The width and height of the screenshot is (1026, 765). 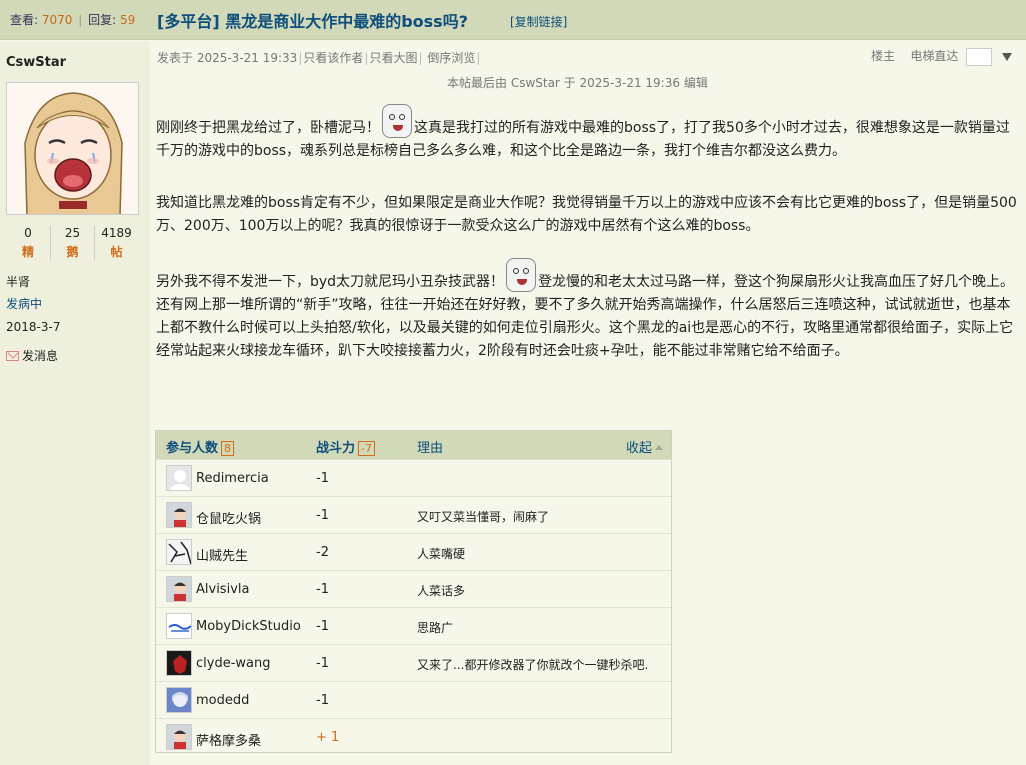 I want to click on thread-stats: 查看: 7070 | 回复: 59, so click(x=72, y=19).